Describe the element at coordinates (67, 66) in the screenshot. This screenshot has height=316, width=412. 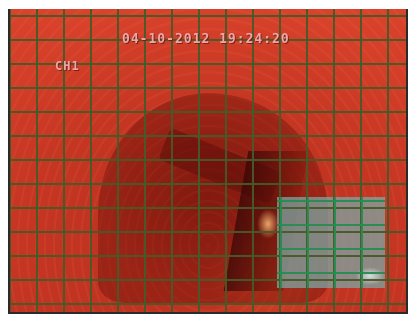
I see `channel-label: CH1` at that location.